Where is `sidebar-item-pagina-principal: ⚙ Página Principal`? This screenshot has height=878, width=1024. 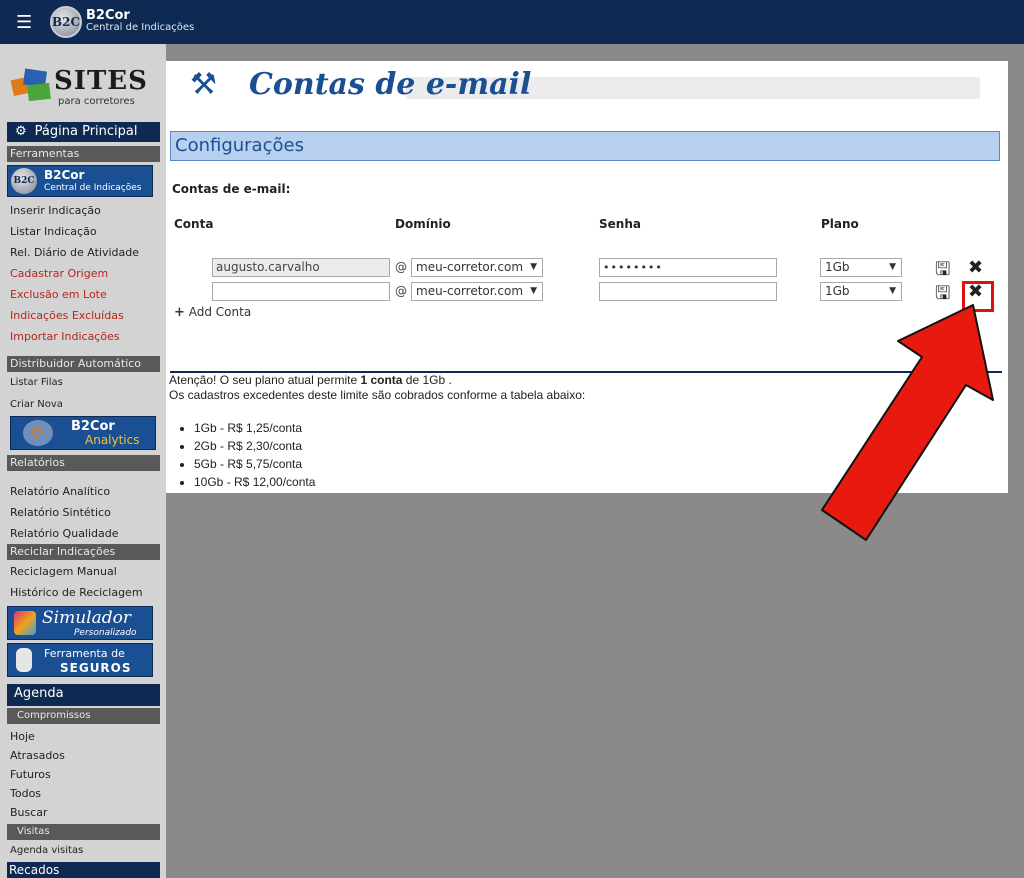 sidebar-item-pagina-principal: ⚙ Página Principal is located at coordinates (83, 132).